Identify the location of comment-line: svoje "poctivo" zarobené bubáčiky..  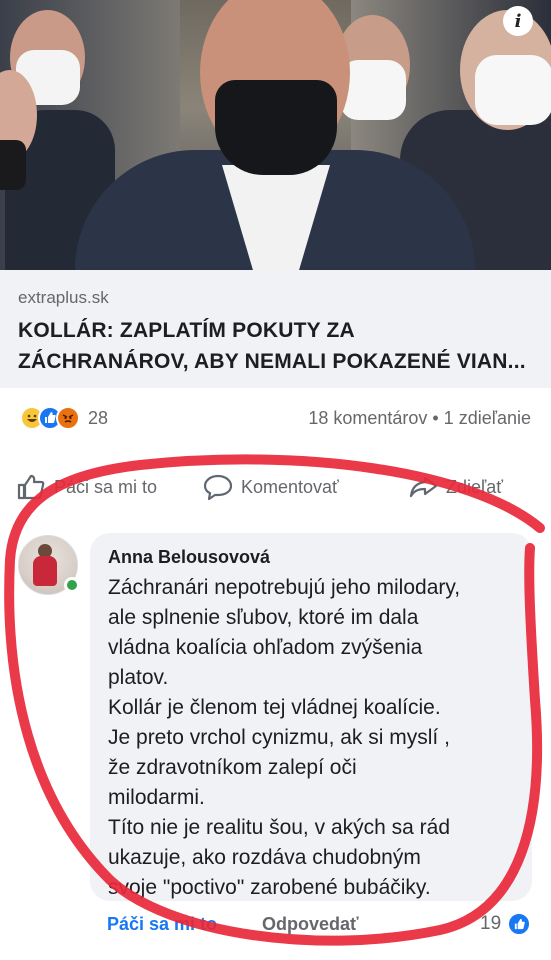
(269, 887).